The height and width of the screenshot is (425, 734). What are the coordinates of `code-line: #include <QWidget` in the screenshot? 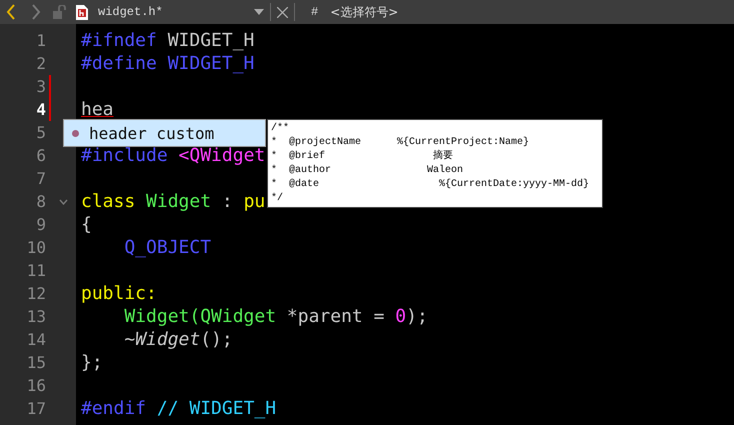 It's located at (173, 155).